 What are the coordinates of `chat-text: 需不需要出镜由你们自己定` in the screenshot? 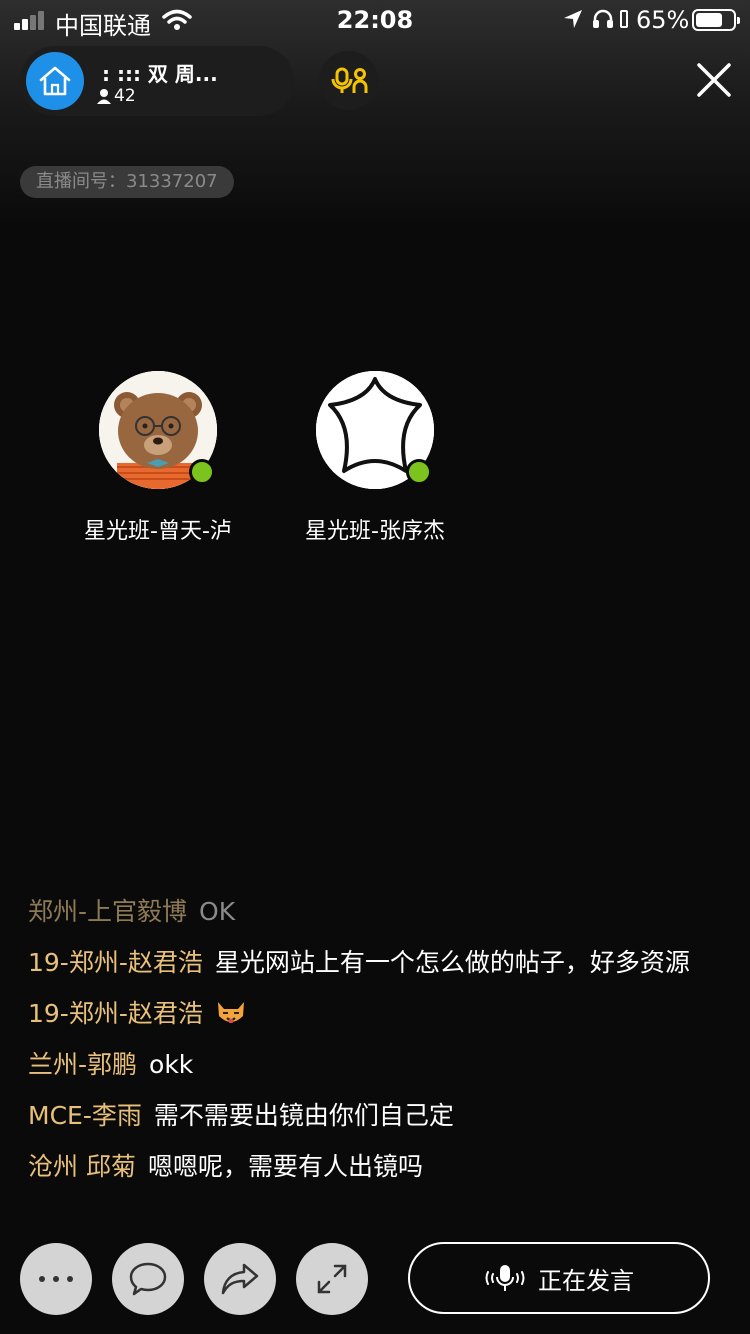 It's located at (303, 1115).